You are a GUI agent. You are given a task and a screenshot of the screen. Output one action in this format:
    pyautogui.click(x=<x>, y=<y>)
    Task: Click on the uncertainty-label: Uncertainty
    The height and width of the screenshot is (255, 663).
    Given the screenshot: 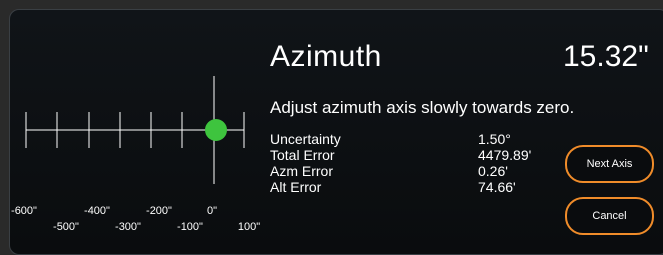 What is the action you would take?
    pyautogui.click(x=305, y=139)
    